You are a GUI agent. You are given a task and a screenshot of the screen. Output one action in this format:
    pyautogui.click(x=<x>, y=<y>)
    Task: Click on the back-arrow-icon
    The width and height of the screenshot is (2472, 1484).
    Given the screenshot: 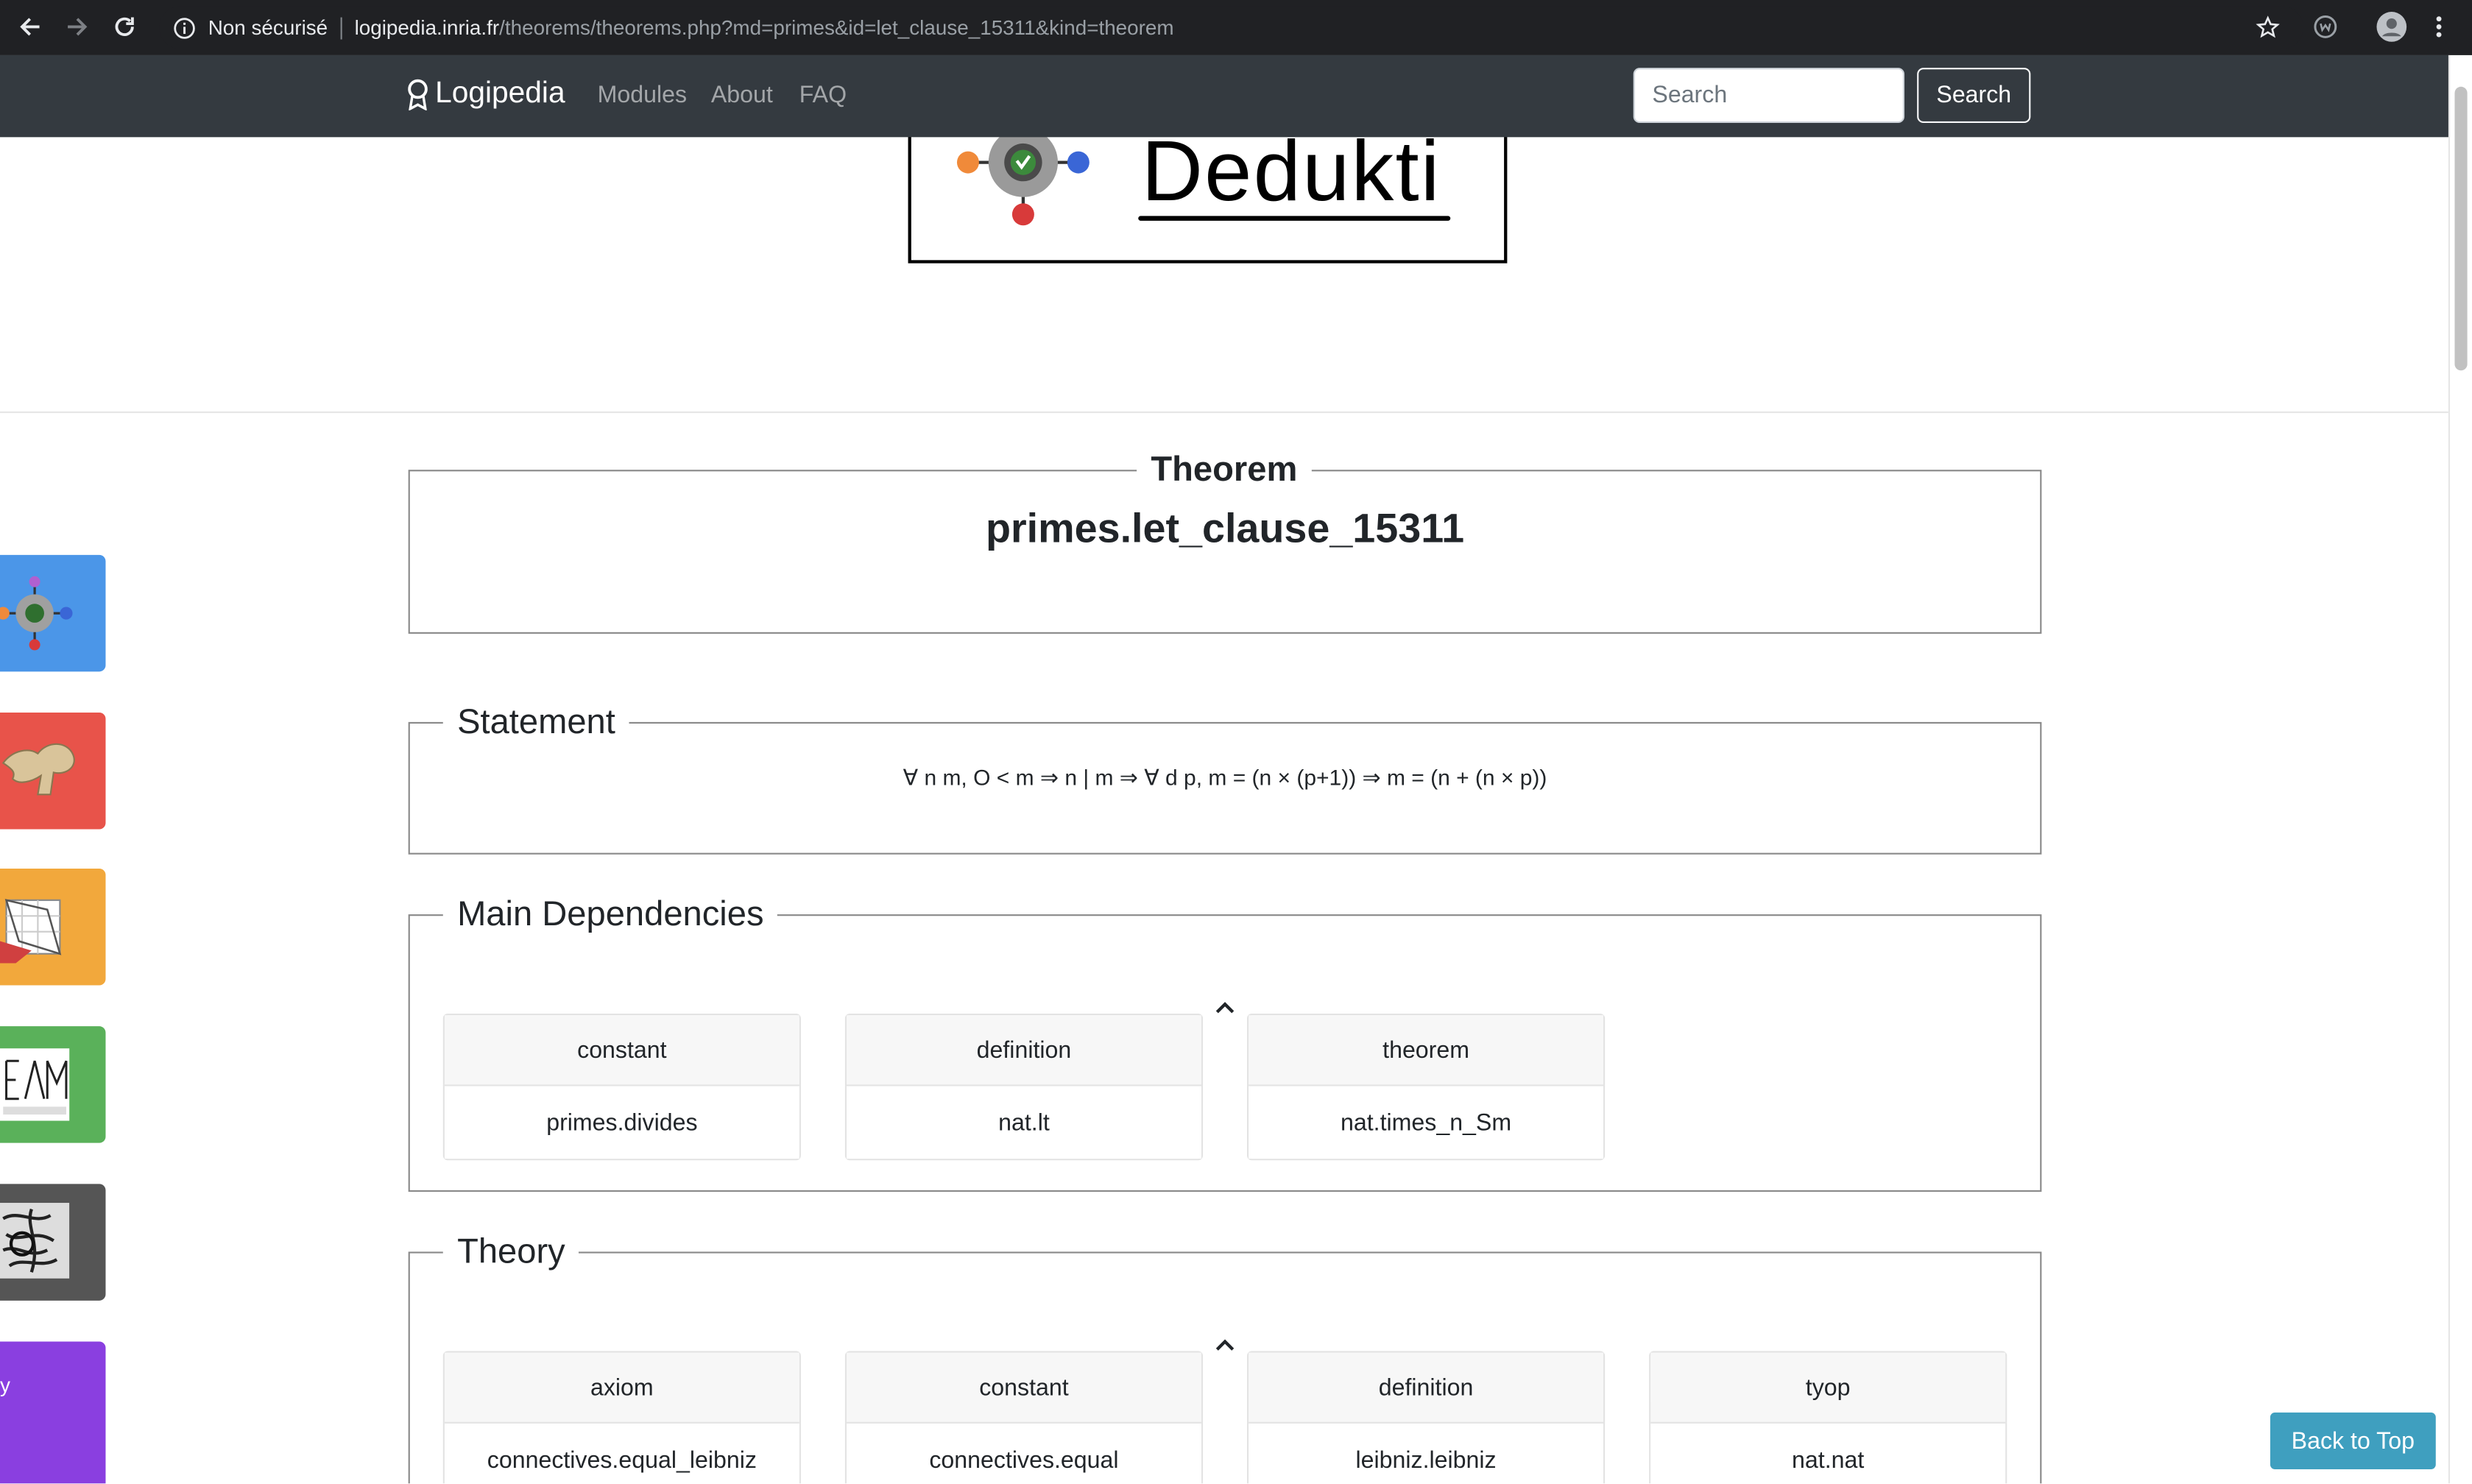 What is the action you would take?
    pyautogui.click(x=30, y=27)
    